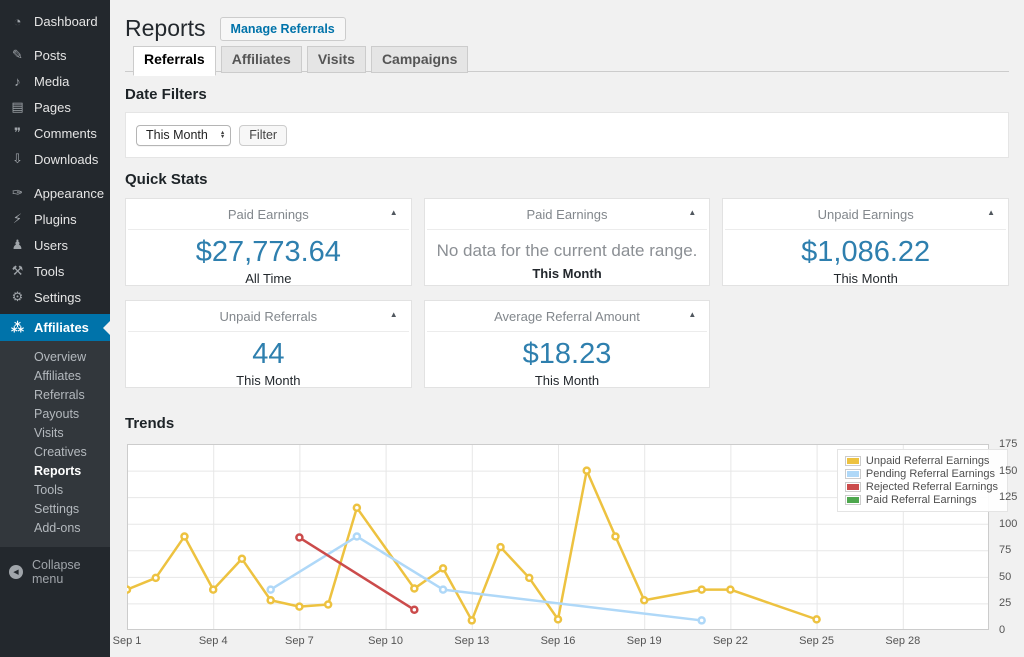 The width and height of the screenshot is (1024, 657). I want to click on affiliates-icon: ⁂, so click(17, 327).